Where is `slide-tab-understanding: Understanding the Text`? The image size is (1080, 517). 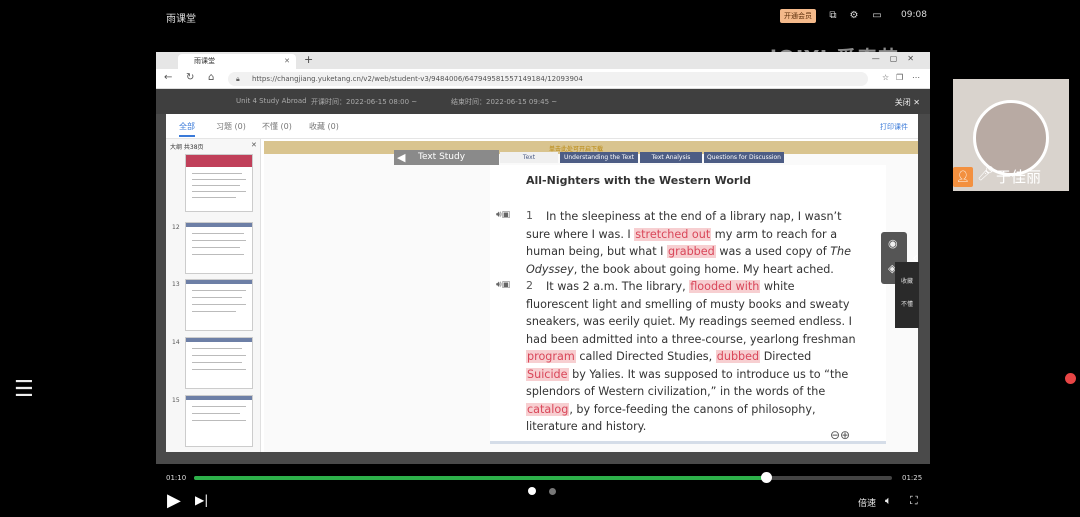
slide-tab-understanding: Understanding the Text is located at coordinates (599, 157).